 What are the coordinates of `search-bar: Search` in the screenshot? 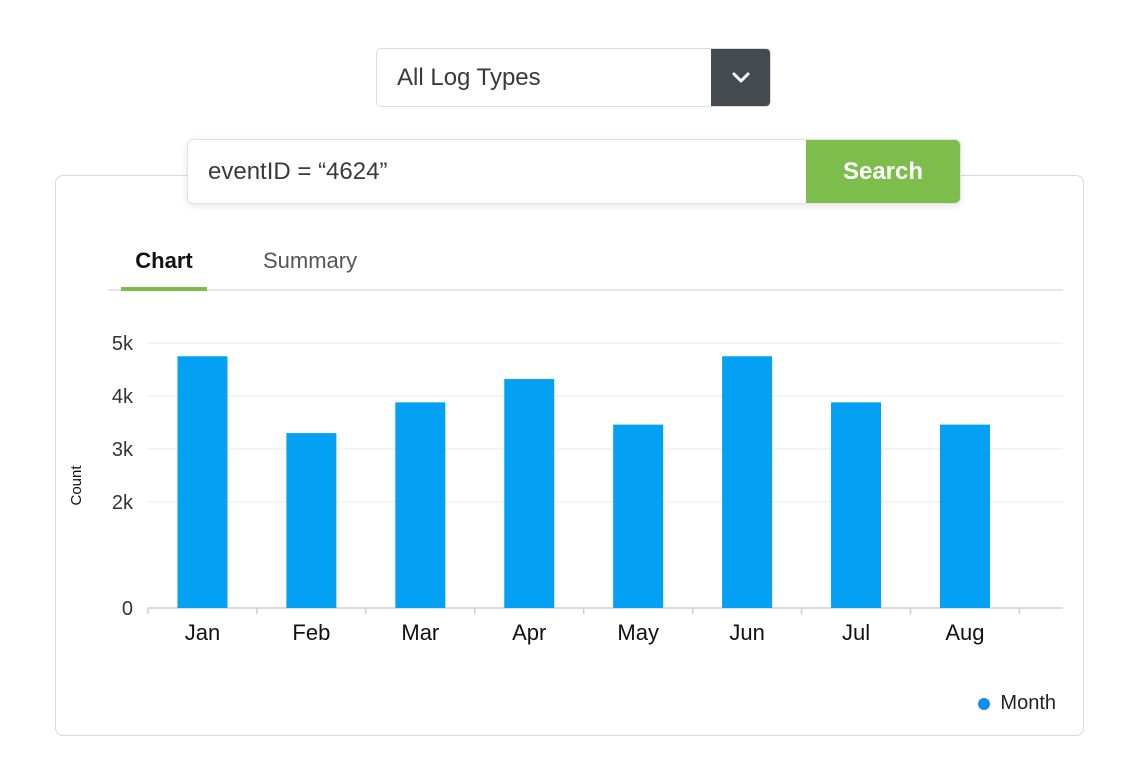 It's located at (574, 171).